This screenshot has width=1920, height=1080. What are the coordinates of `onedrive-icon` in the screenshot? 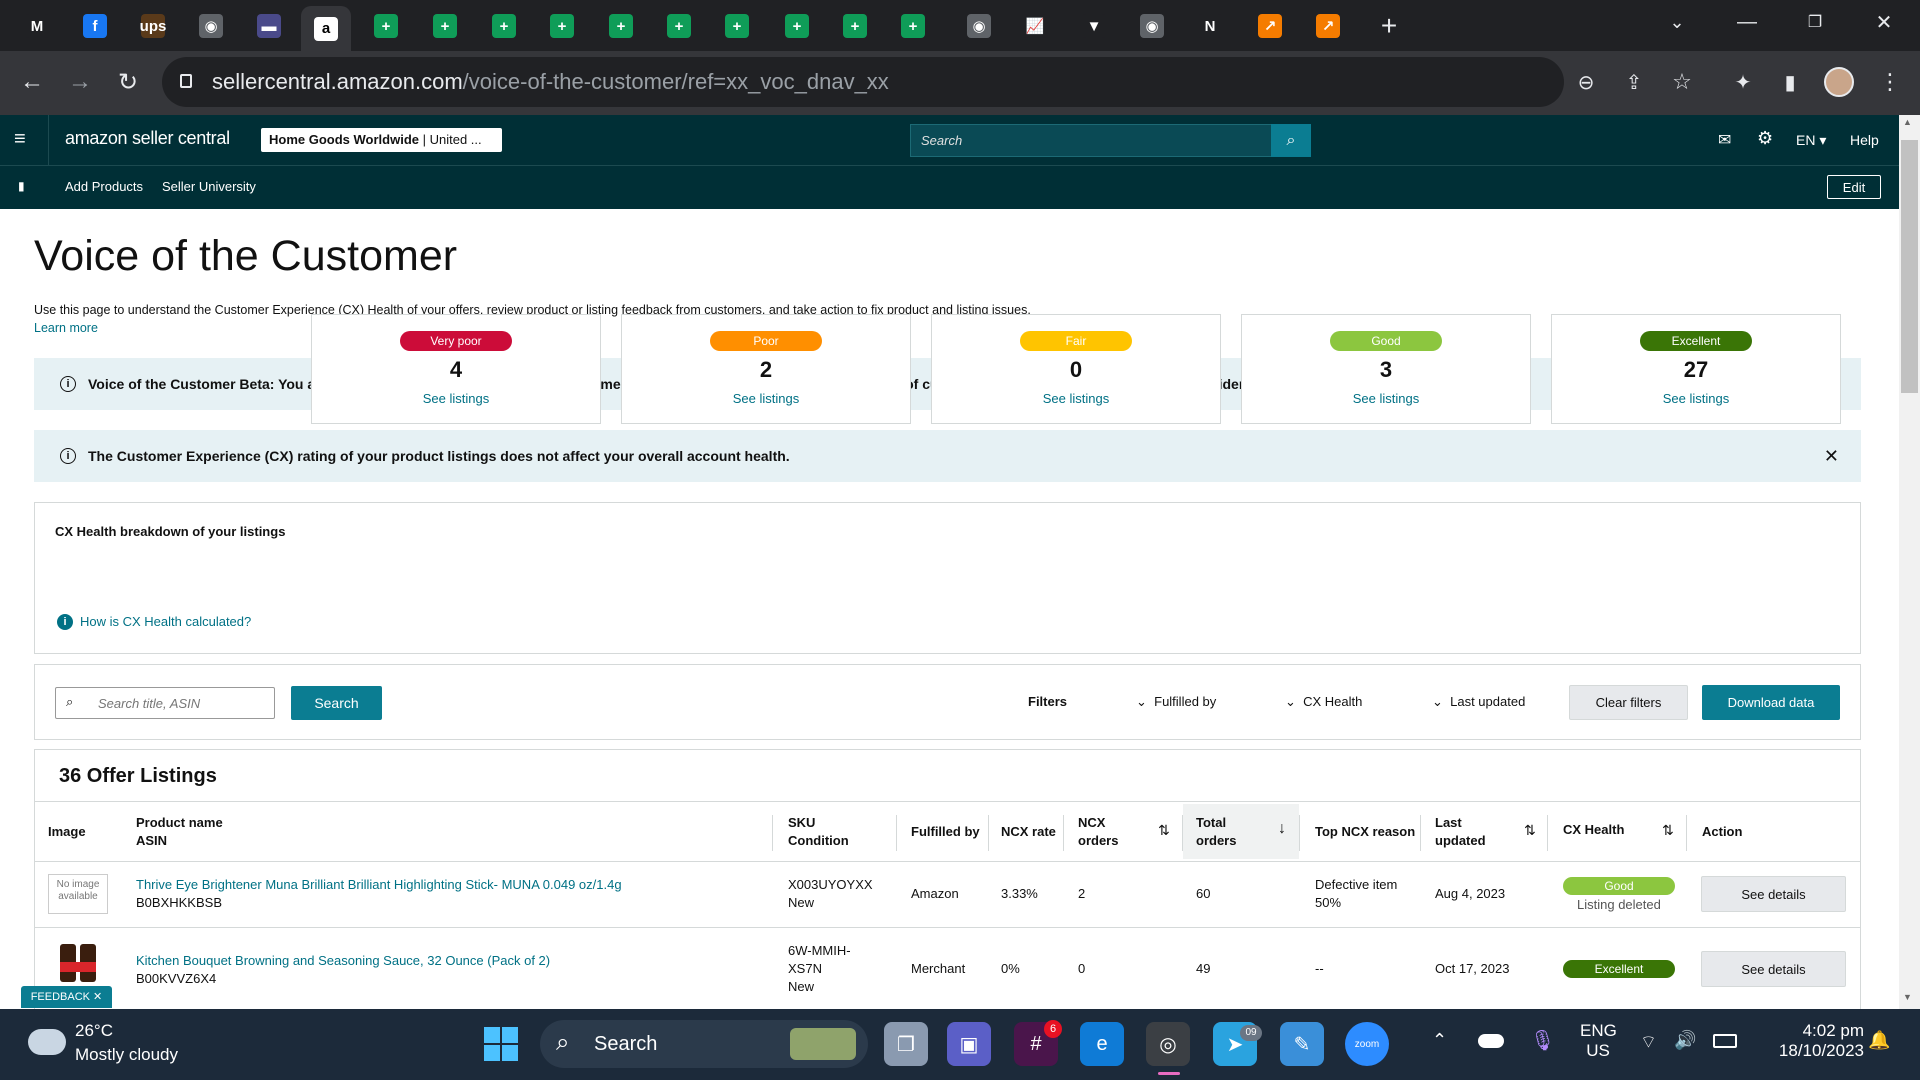 It's located at (1491, 1041).